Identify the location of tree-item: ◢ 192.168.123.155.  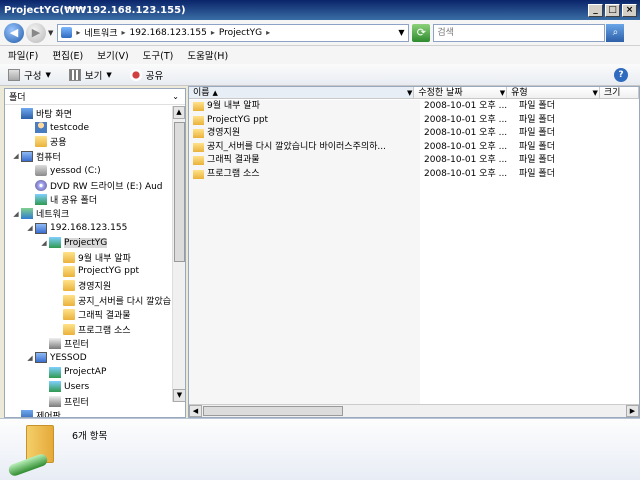
(89, 228).